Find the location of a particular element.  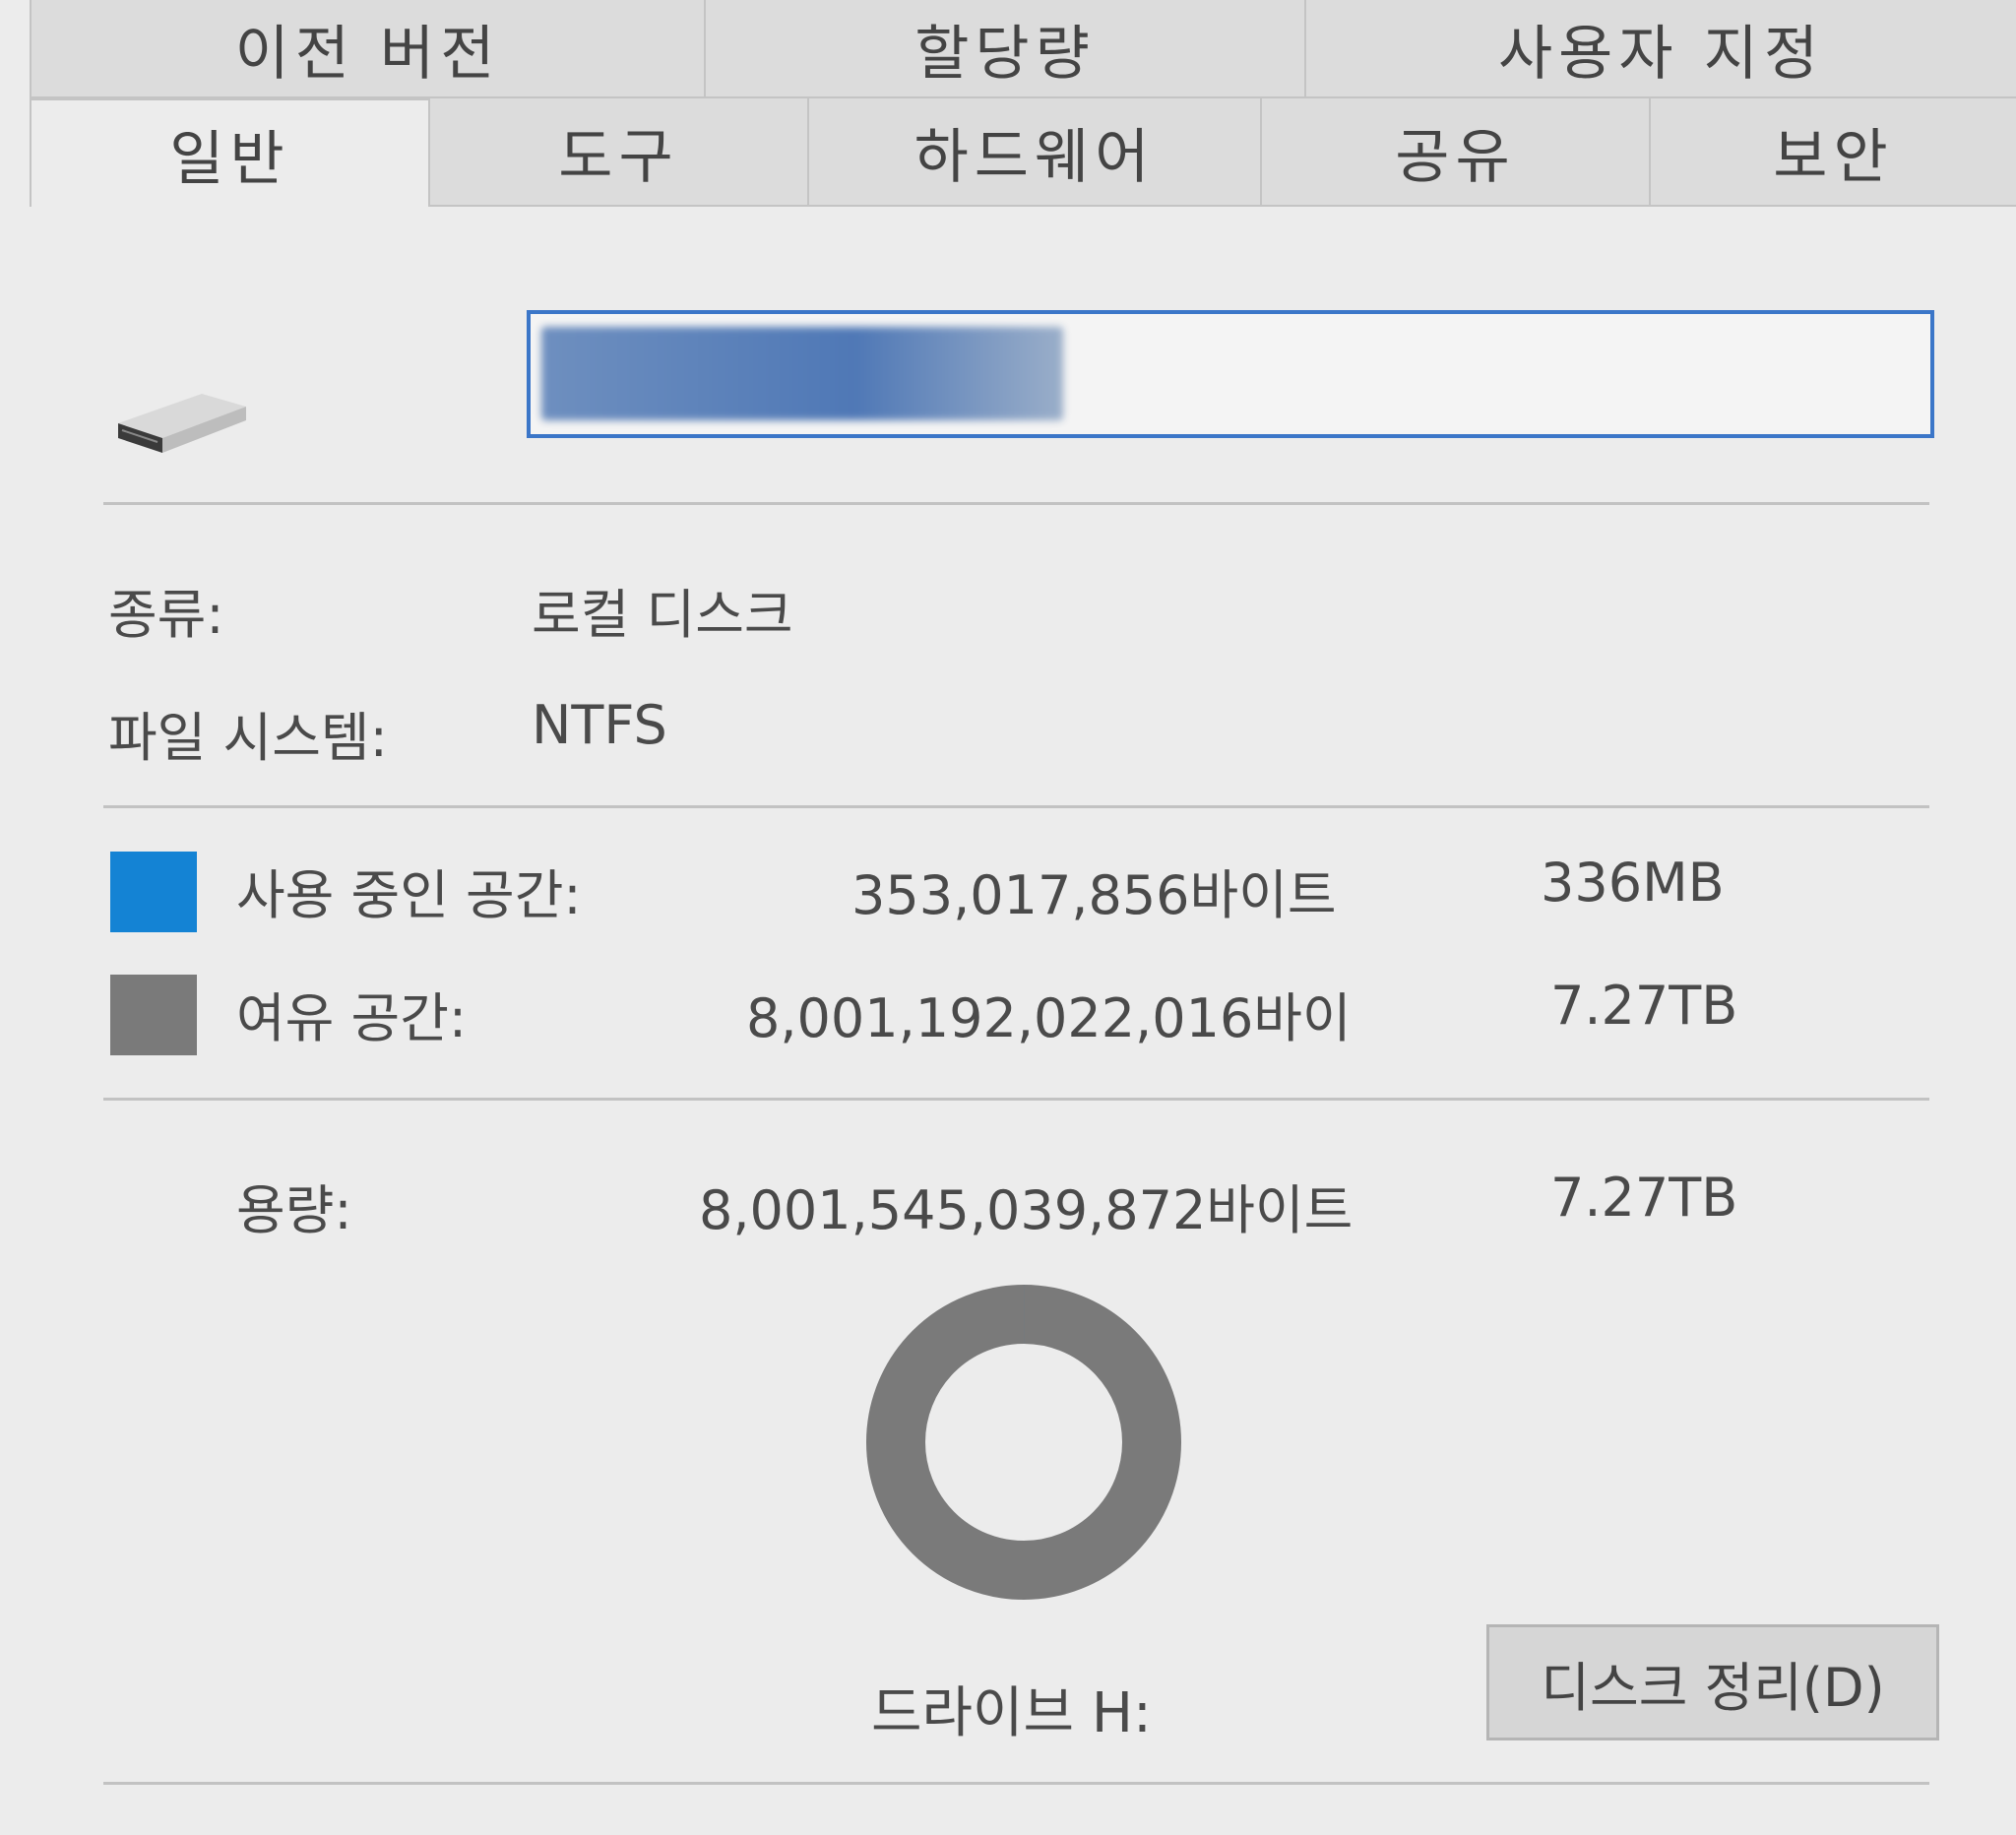

free-space-bytes: 8,001,192,022,016바이 is located at coordinates (1049, 1018).